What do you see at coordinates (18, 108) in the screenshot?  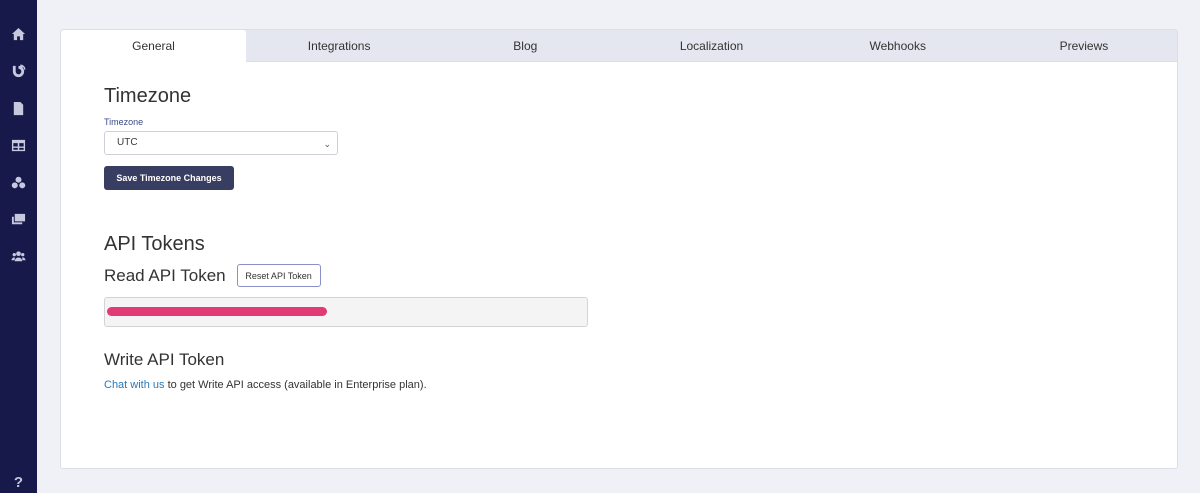 I see `document-icon` at bounding box center [18, 108].